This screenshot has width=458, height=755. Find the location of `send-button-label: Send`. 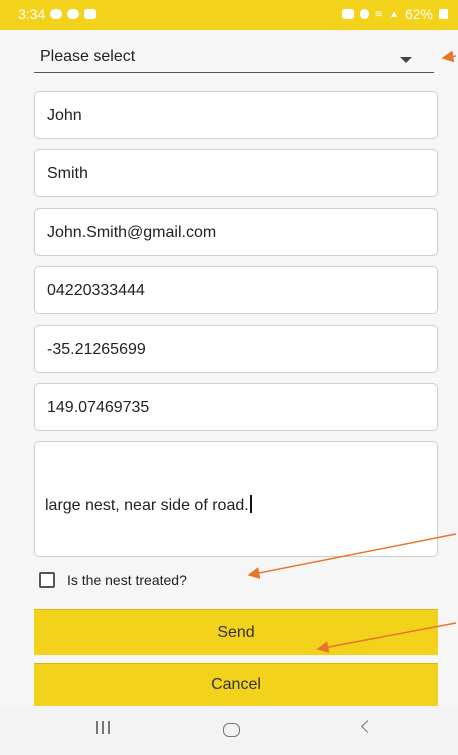

send-button-label: Send is located at coordinates (236, 632).